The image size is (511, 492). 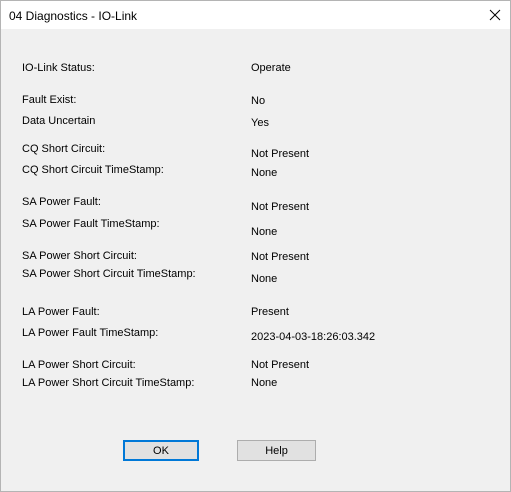 What do you see at coordinates (264, 383) in the screenshot?
I see `field-value-la-power-short-circuit-timestamp: None` at bounding box center [264, 383].